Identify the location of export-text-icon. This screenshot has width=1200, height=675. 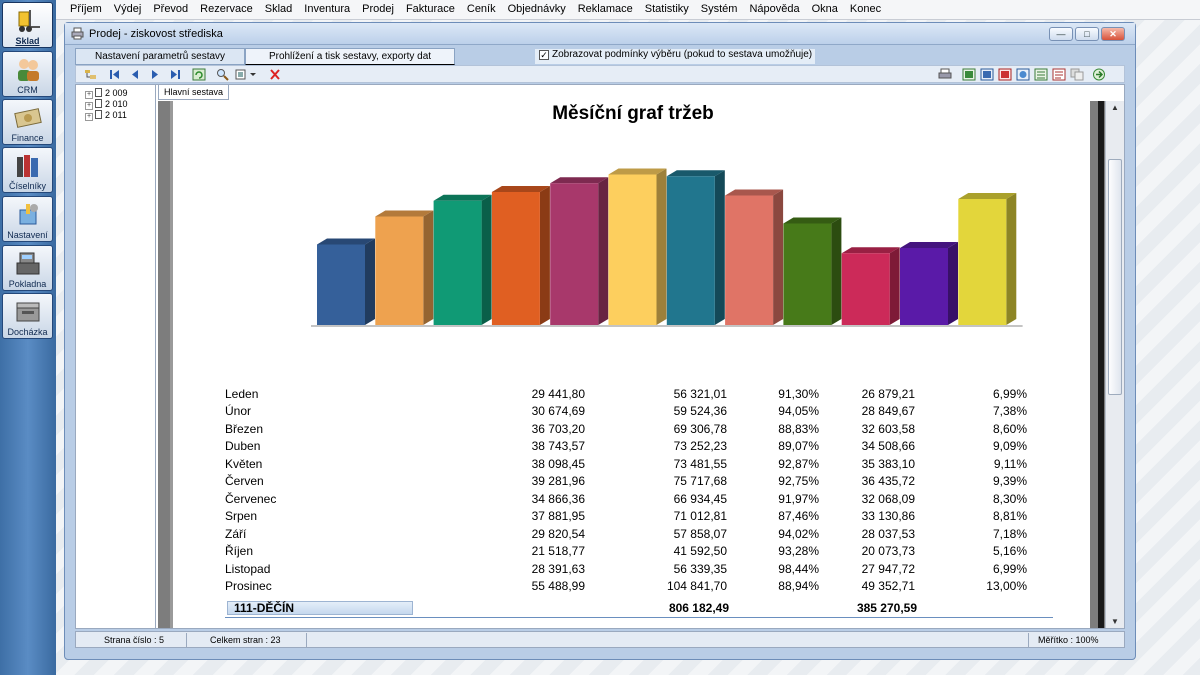
(1059, 74).